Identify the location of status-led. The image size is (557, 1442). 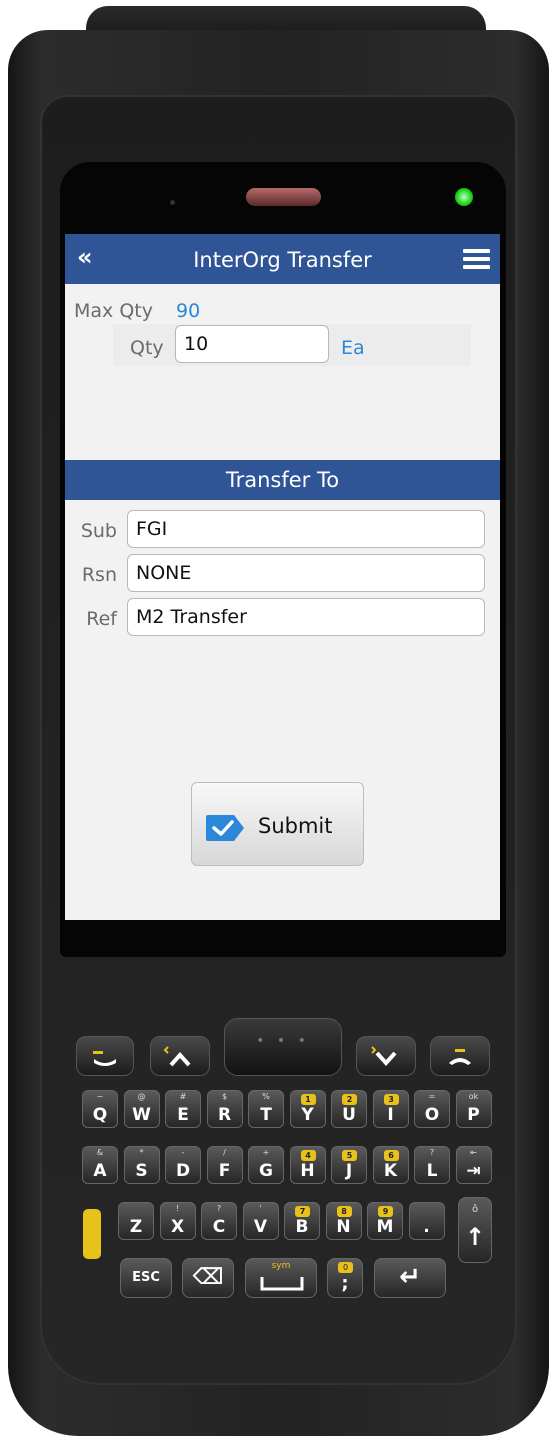
(464, 197).